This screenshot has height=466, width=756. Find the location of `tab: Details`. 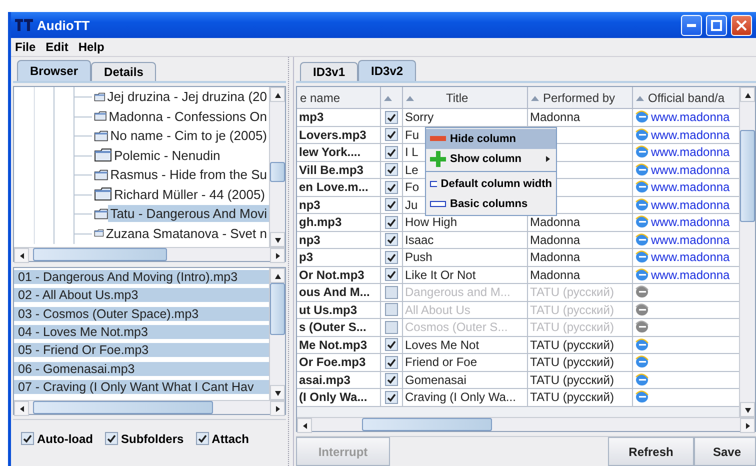

tab: Details is located at coordinates (123, 71).